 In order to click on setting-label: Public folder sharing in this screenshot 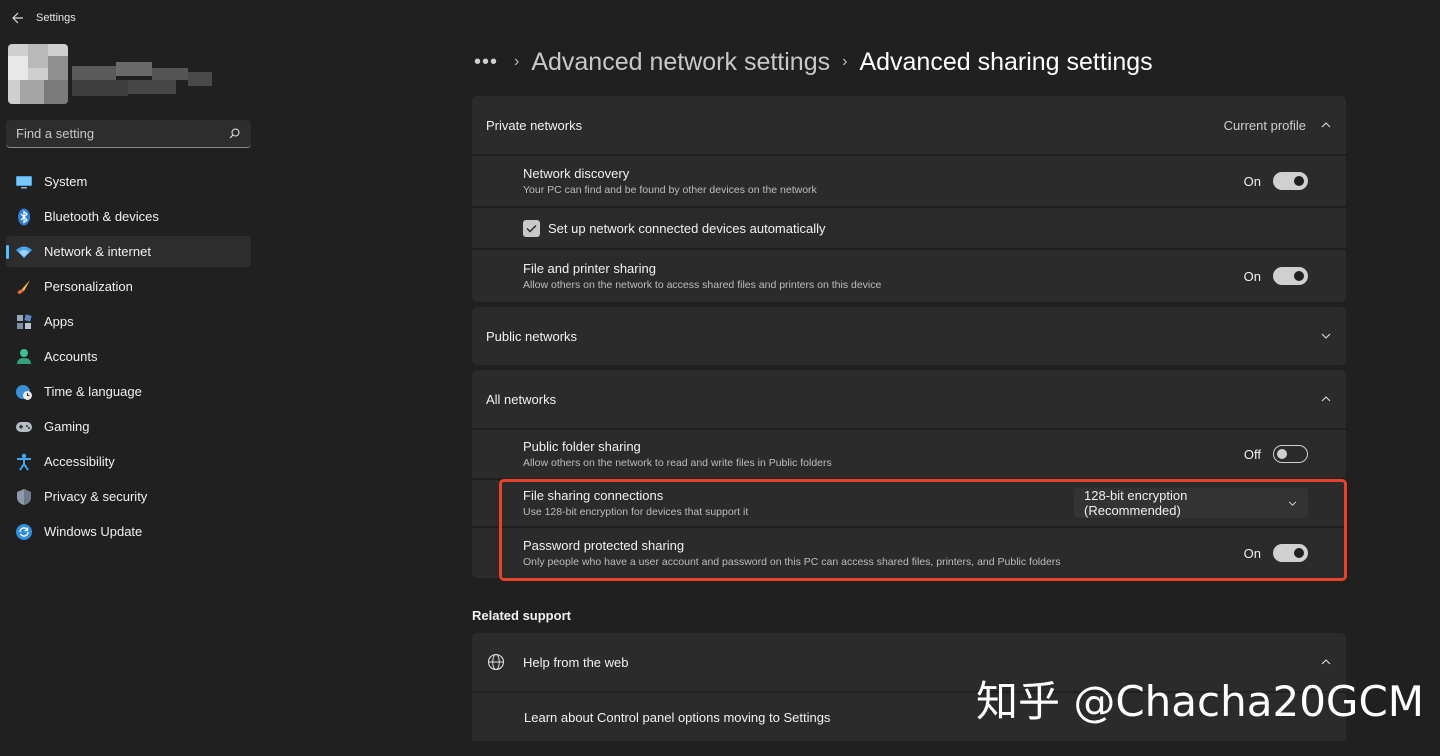, I will do `click(582, 446)`.